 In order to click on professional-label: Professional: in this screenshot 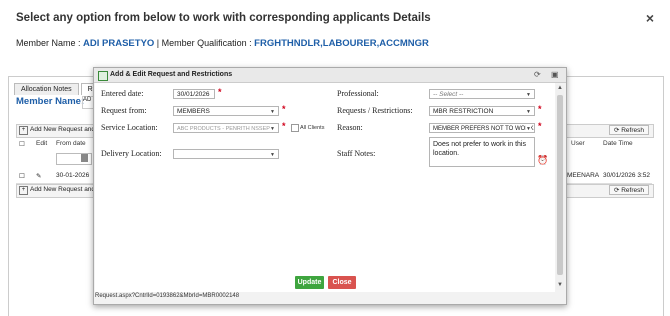, I will do `click(358, 93)`.